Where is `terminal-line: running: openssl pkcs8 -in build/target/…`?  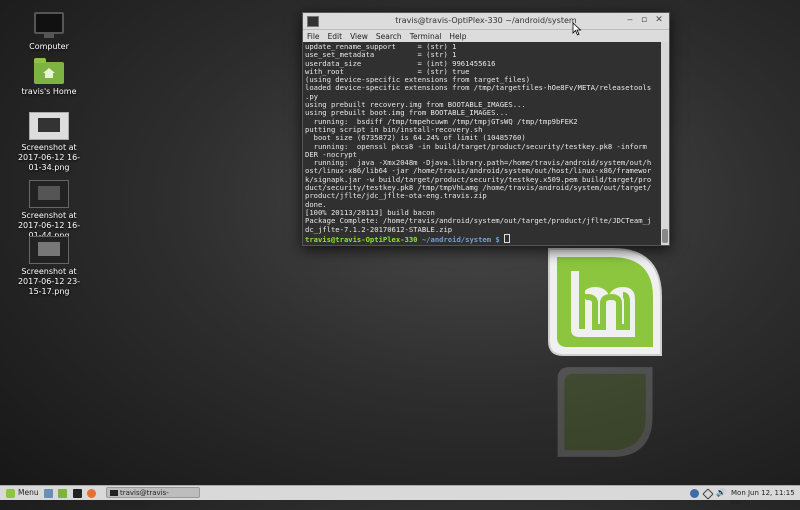 terminal-line: running: openssl pkcs8 -in build/target/… is located at coordinates (476, 146).